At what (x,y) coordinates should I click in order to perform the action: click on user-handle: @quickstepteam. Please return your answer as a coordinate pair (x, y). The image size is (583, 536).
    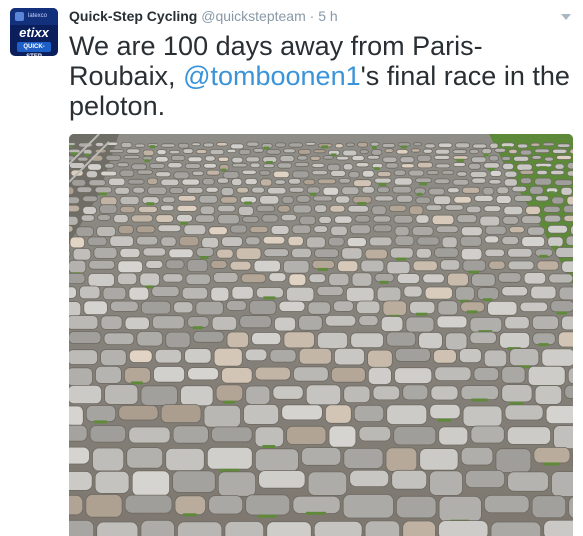
    Looking at the image, I should click on (253, 16).